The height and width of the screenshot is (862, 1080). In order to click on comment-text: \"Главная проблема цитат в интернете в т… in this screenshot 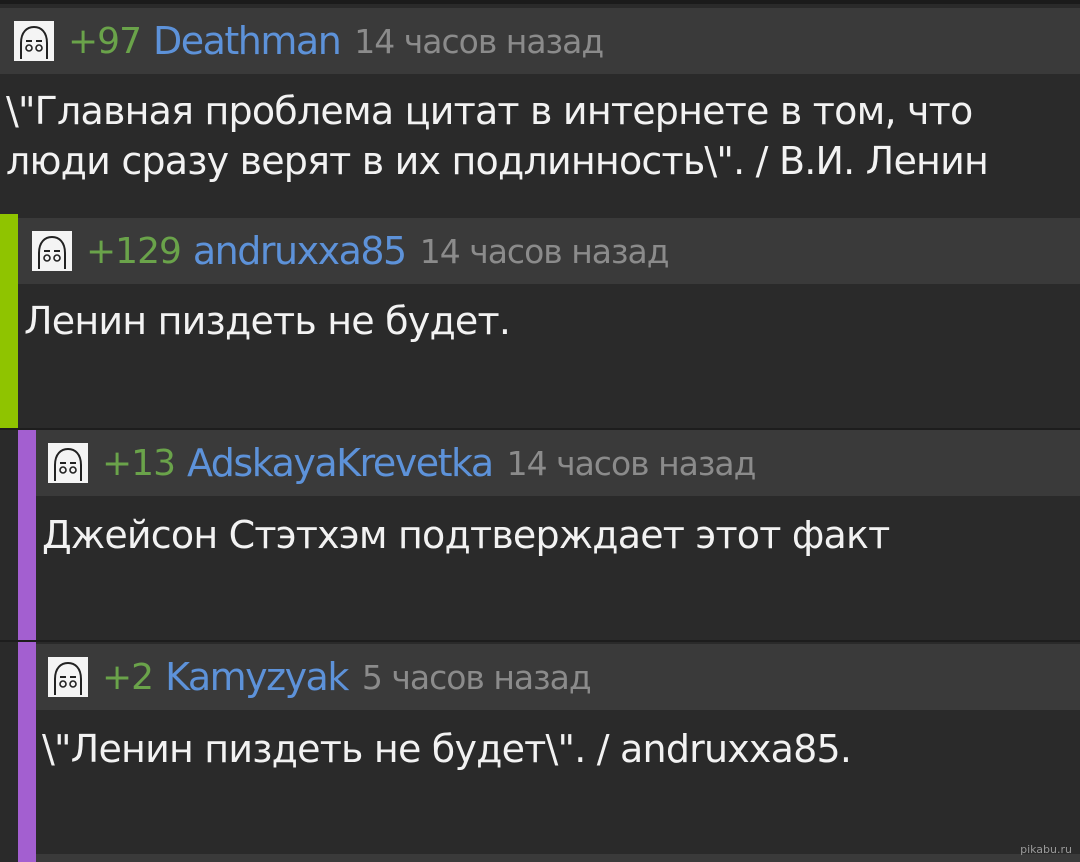, I will do `click(497, 136)`.